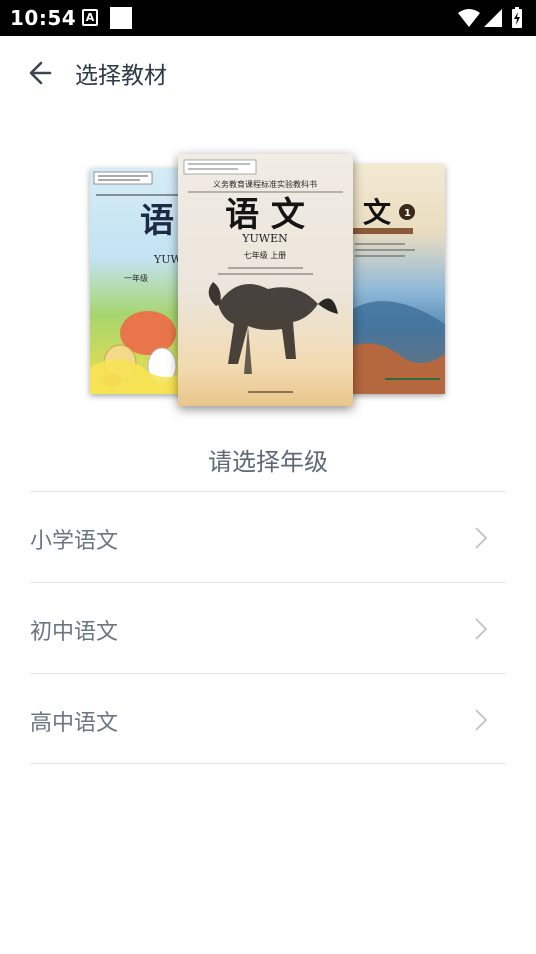 The height and width of the screenshot is (954, 536). Describe the element at coordinates (121, 18) in the screenshot. I see `blank-square-icon` at that location.